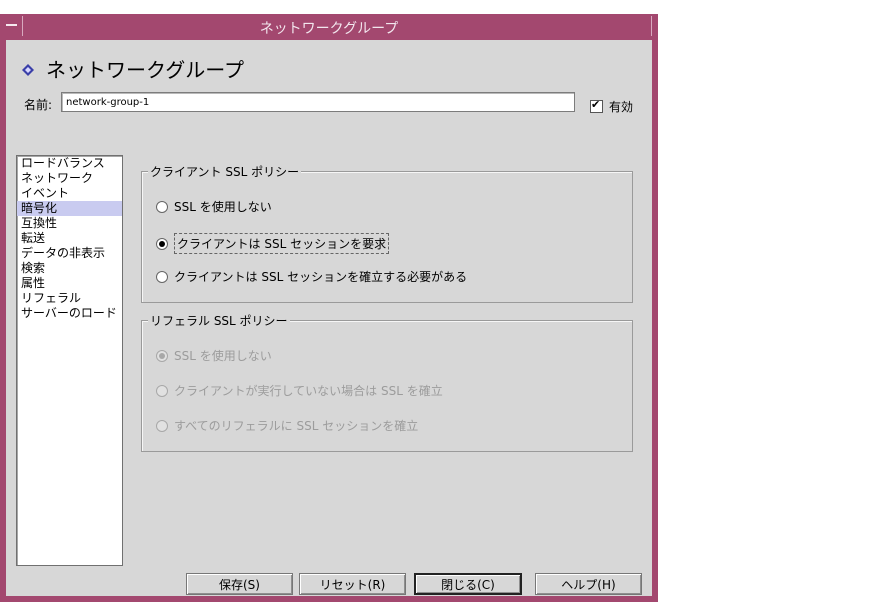  What do you see at coordinates (69, 268) in the screenshot?
I see `nav-item-search: 検索` at bounding box center [69, 268].